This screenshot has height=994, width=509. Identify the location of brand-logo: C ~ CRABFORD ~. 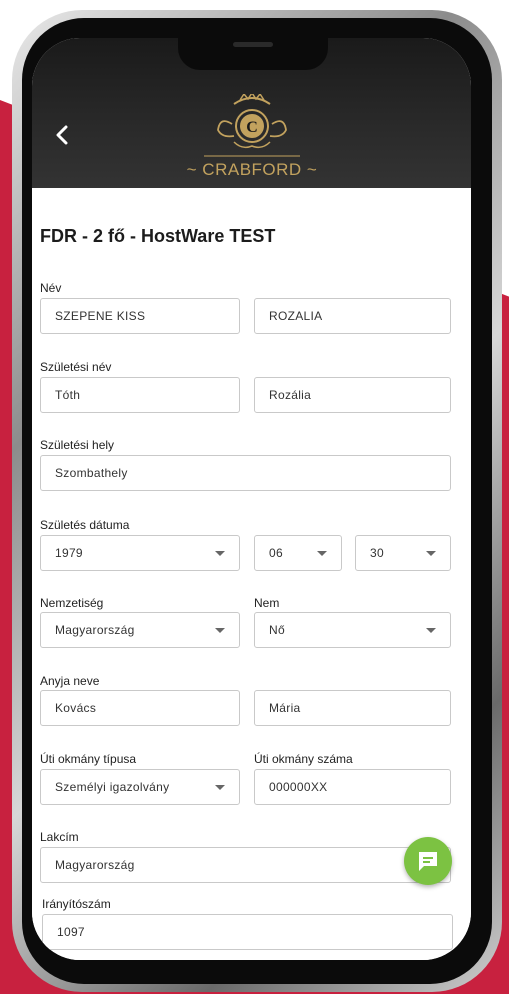
(252, 137).